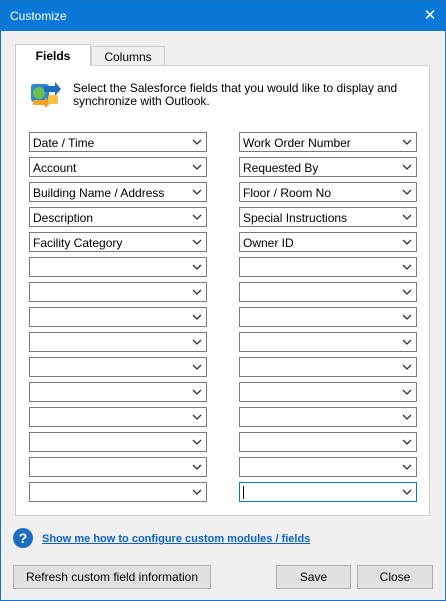 This screenshot has width=446, height=601. What do you see at coordinates (243, 492) in the screenshot?
I see `text-caret` at bounding box center [243, 492].